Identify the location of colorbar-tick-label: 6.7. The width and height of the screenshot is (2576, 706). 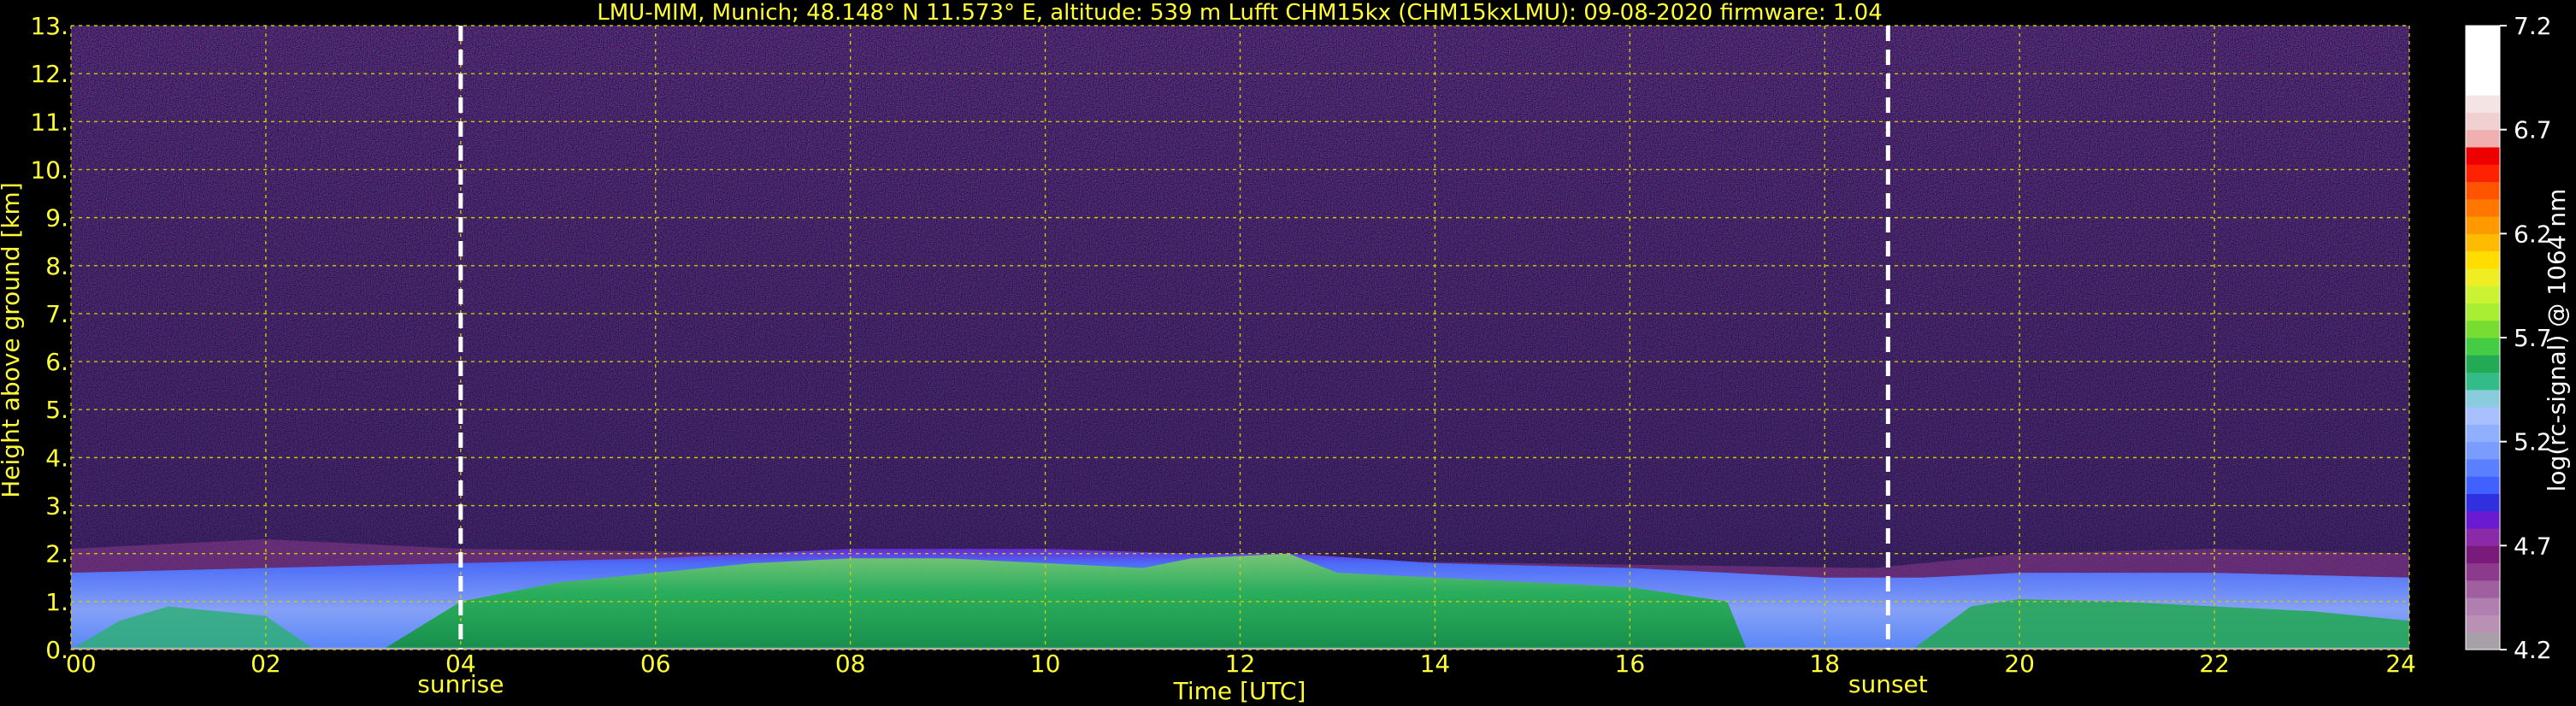
(2533, 130).